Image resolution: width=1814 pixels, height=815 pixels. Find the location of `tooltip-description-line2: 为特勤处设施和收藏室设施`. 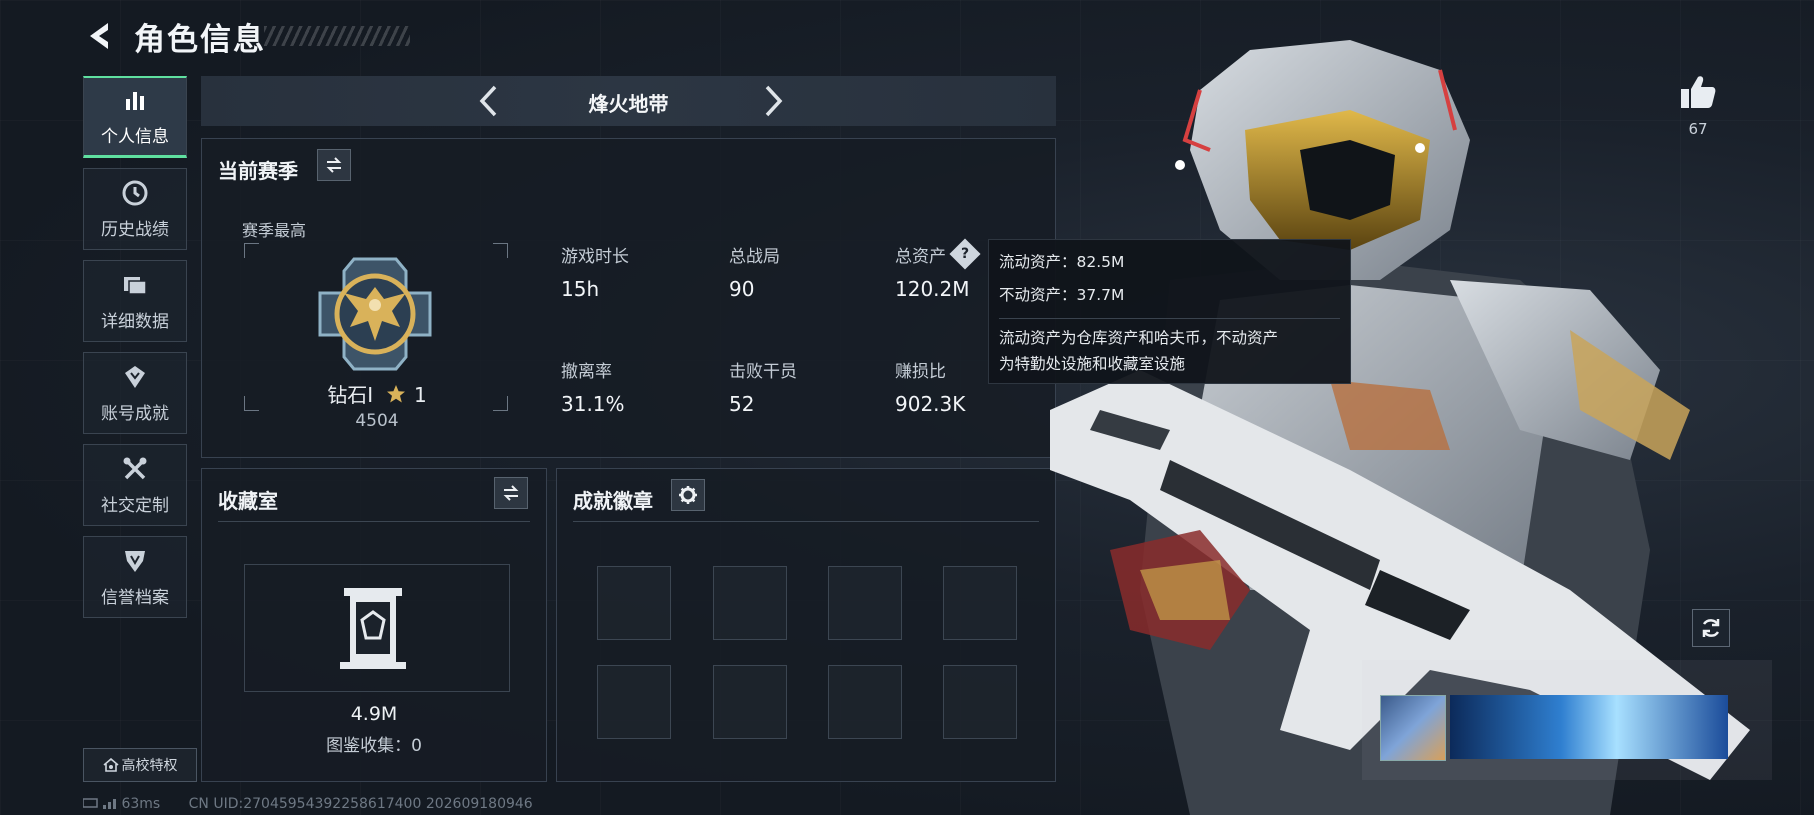

tooltip-description-line2: 为特勤处设施和收藏室设施 is located at coordinates (1092, 364).